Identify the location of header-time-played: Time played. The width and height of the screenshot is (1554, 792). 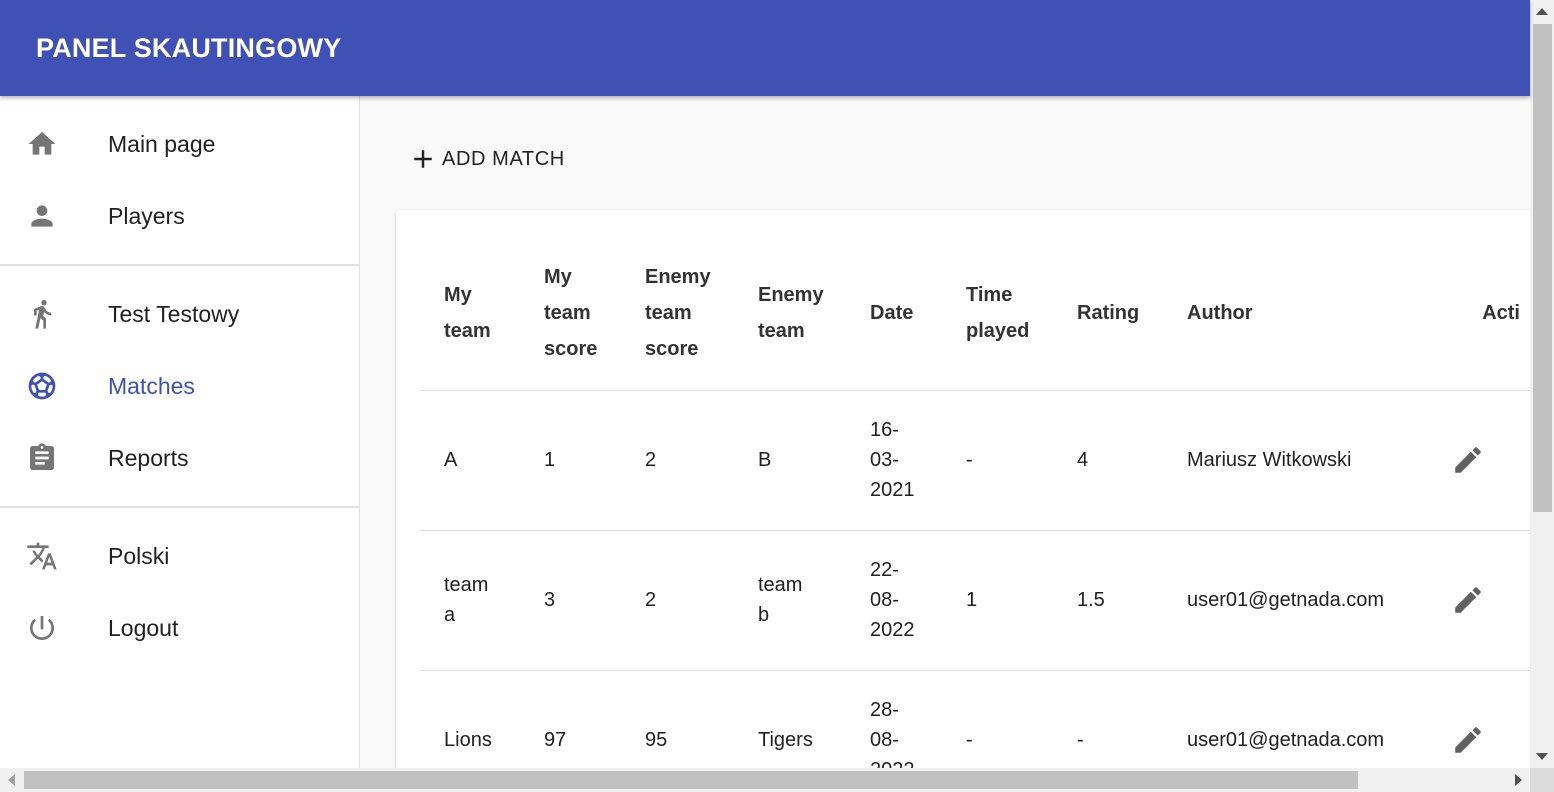
(997, 313).